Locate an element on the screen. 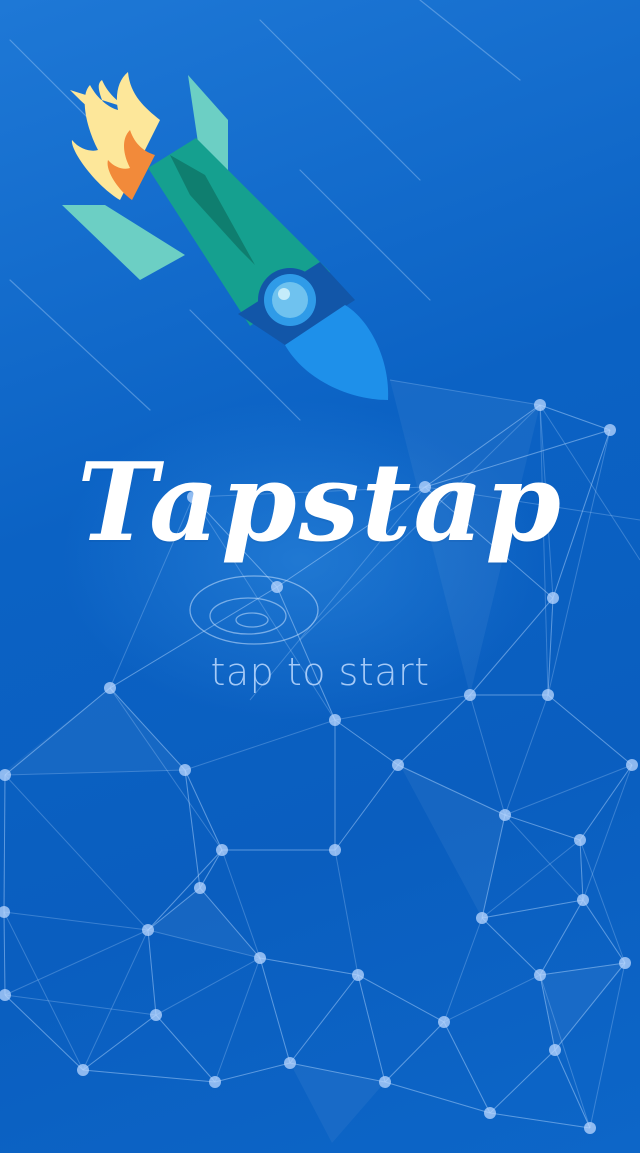 The image size is (640, 1153). rocket-icon is located at coordinates (225, 236).